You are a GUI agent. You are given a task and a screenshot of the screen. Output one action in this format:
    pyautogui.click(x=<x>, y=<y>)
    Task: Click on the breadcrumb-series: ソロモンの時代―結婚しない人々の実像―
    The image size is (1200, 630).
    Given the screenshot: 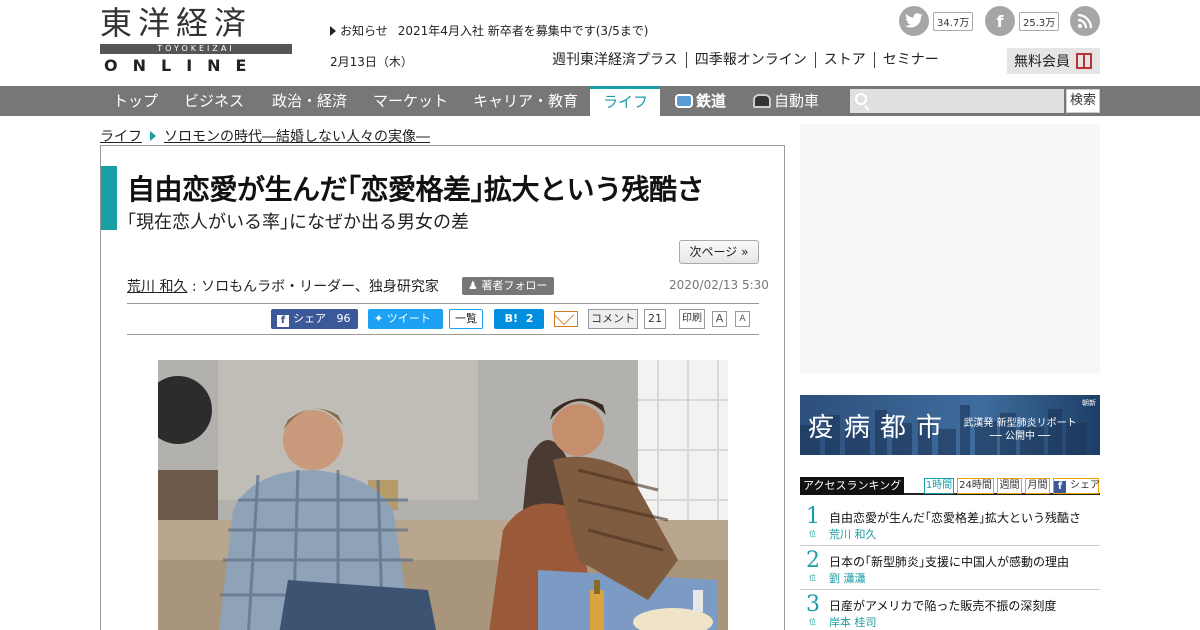 What is the action you would take?
    pyautogui.click(x=297, y=137)
    